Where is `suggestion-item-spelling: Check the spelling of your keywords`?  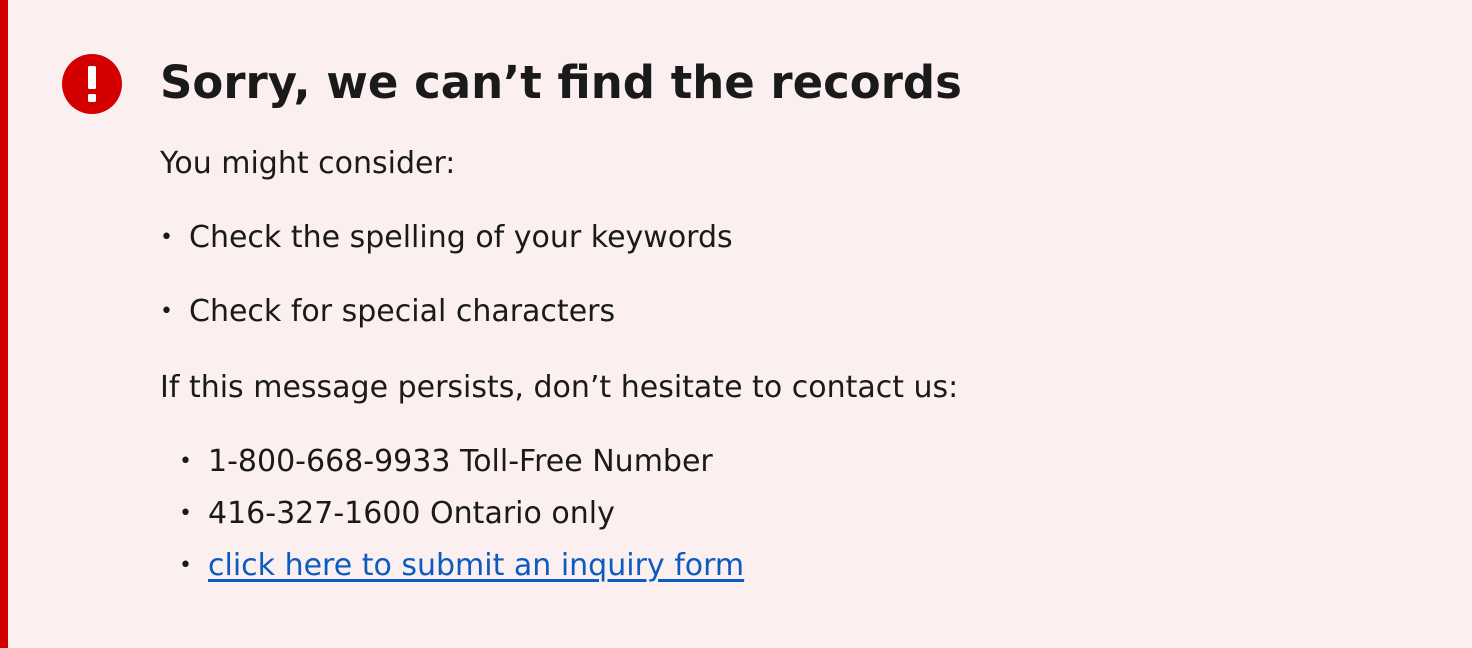 suggestion-item-spelling: Check the spelling of your keywords is located at coordinates (796, 238).